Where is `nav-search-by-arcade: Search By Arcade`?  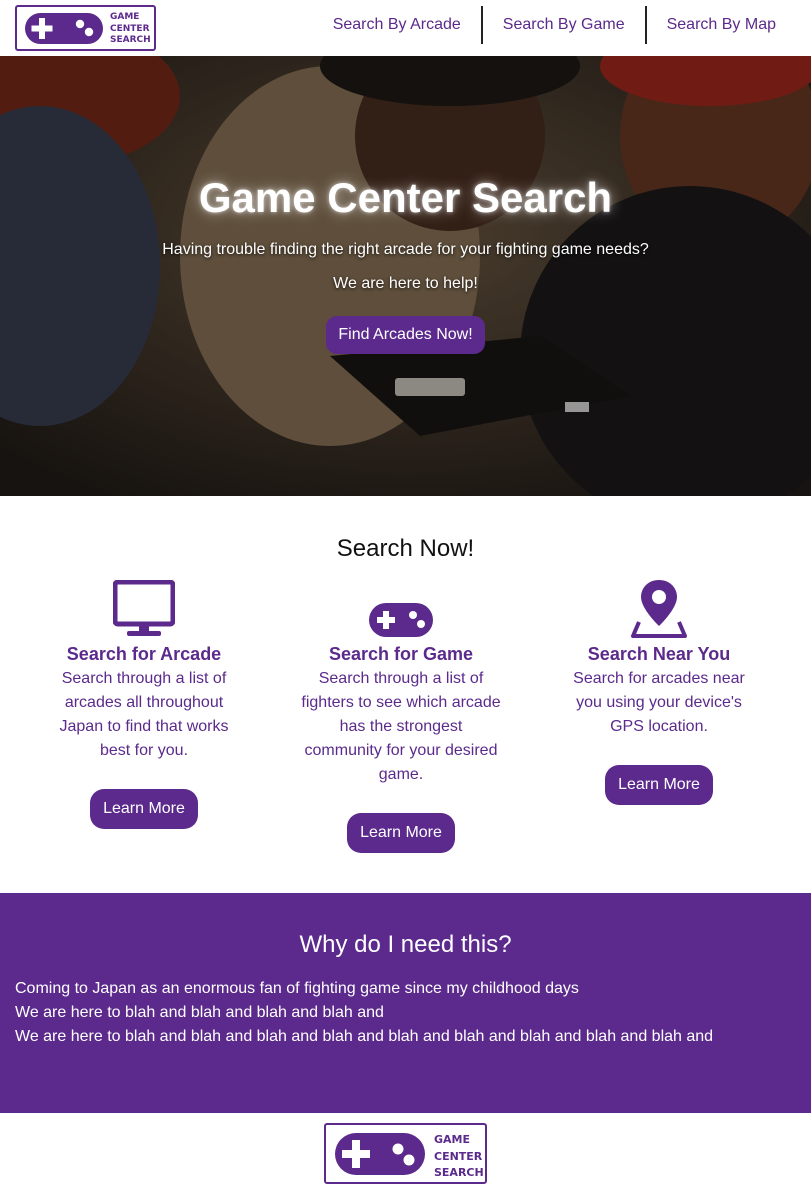
nav-search-by-arcade: Search By Arcade is located at coordinates (397, 25).